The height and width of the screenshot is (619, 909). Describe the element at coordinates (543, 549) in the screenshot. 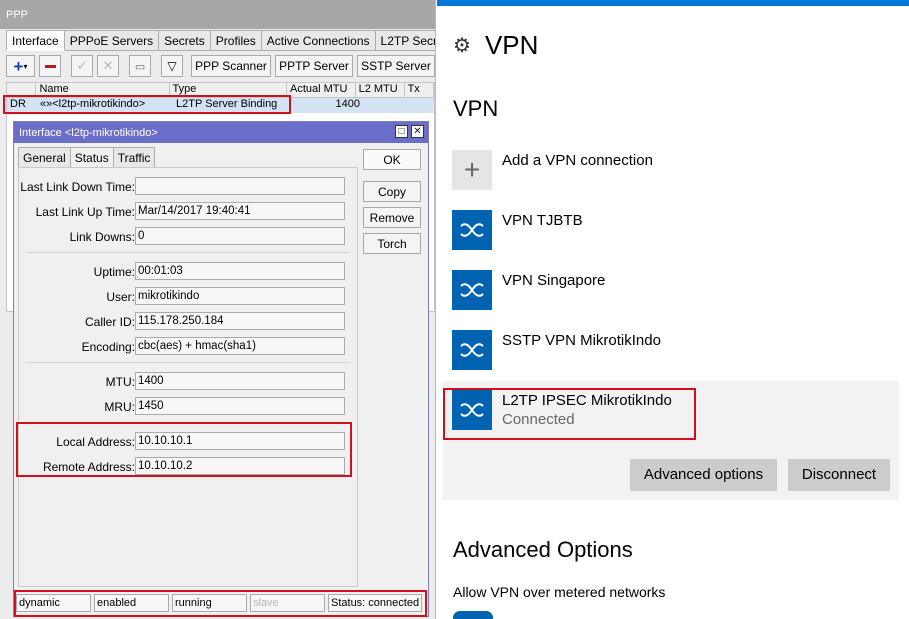

I see `advanced-options-heading: Advanced Options` at that location.